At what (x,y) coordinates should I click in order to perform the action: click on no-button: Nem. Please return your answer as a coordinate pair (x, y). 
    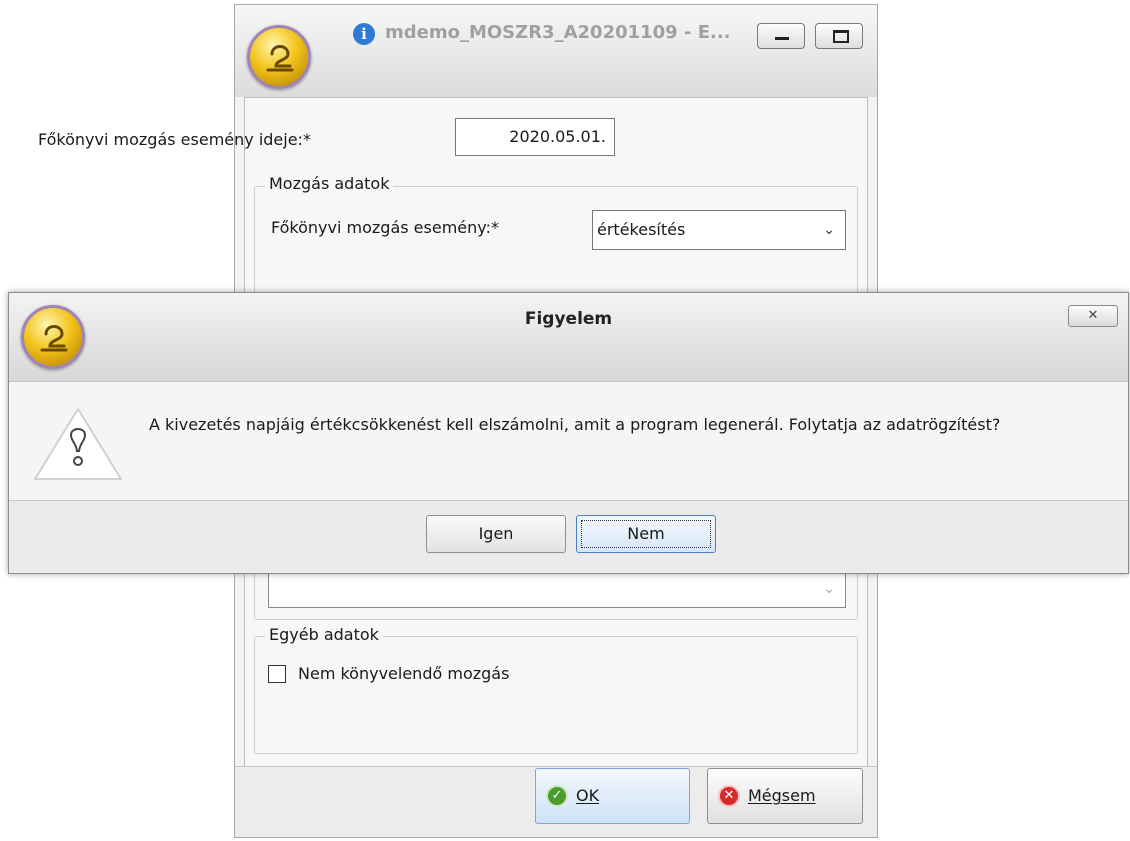
    Looking at the image, I should click on (646, 534).